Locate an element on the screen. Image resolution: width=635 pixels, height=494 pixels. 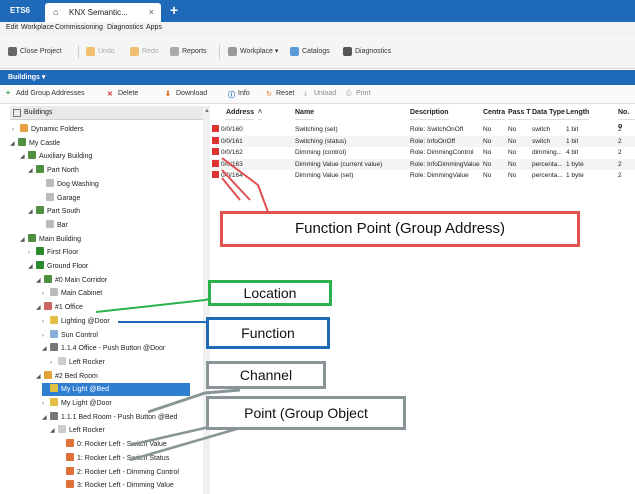
tree-item: Garage is located at coordinates (59, 198).